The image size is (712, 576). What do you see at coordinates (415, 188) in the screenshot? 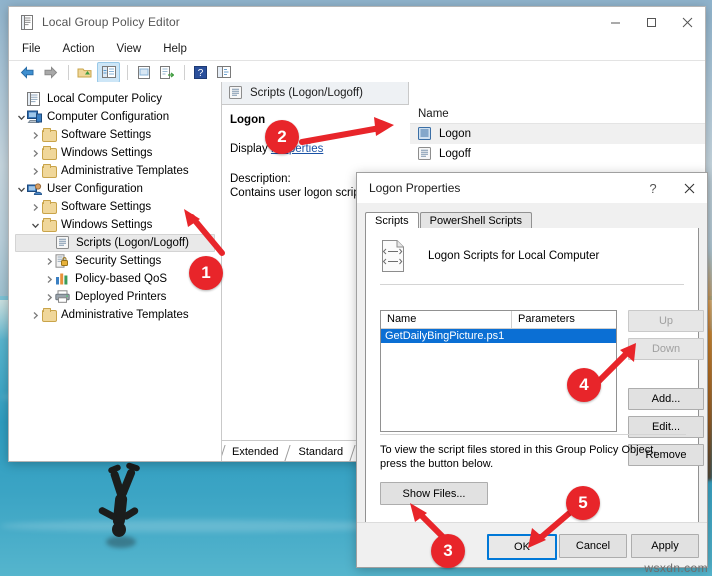
I see `dialog-title: Logon Properties` at bounding box center [415, 188].